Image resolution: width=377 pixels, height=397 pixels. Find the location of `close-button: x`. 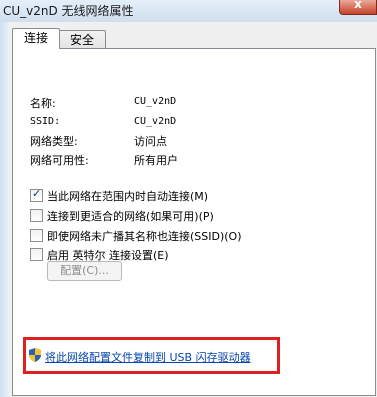

close-button: x is located at coordinates (358, 7).